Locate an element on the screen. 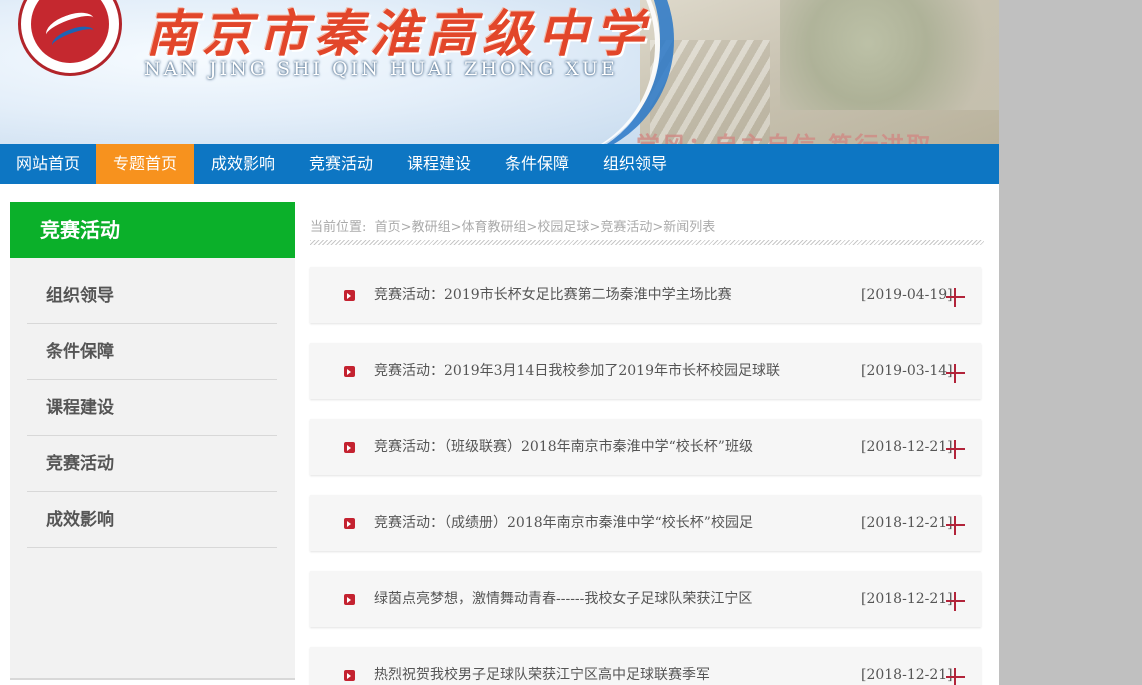 The height and width of the screenshot is (685, 1142). news-item: 热烈祝贺我校男子足球队荣获江宁区高中足球联赛季军 [2018-12-21] is located at coordinates (645, 666).